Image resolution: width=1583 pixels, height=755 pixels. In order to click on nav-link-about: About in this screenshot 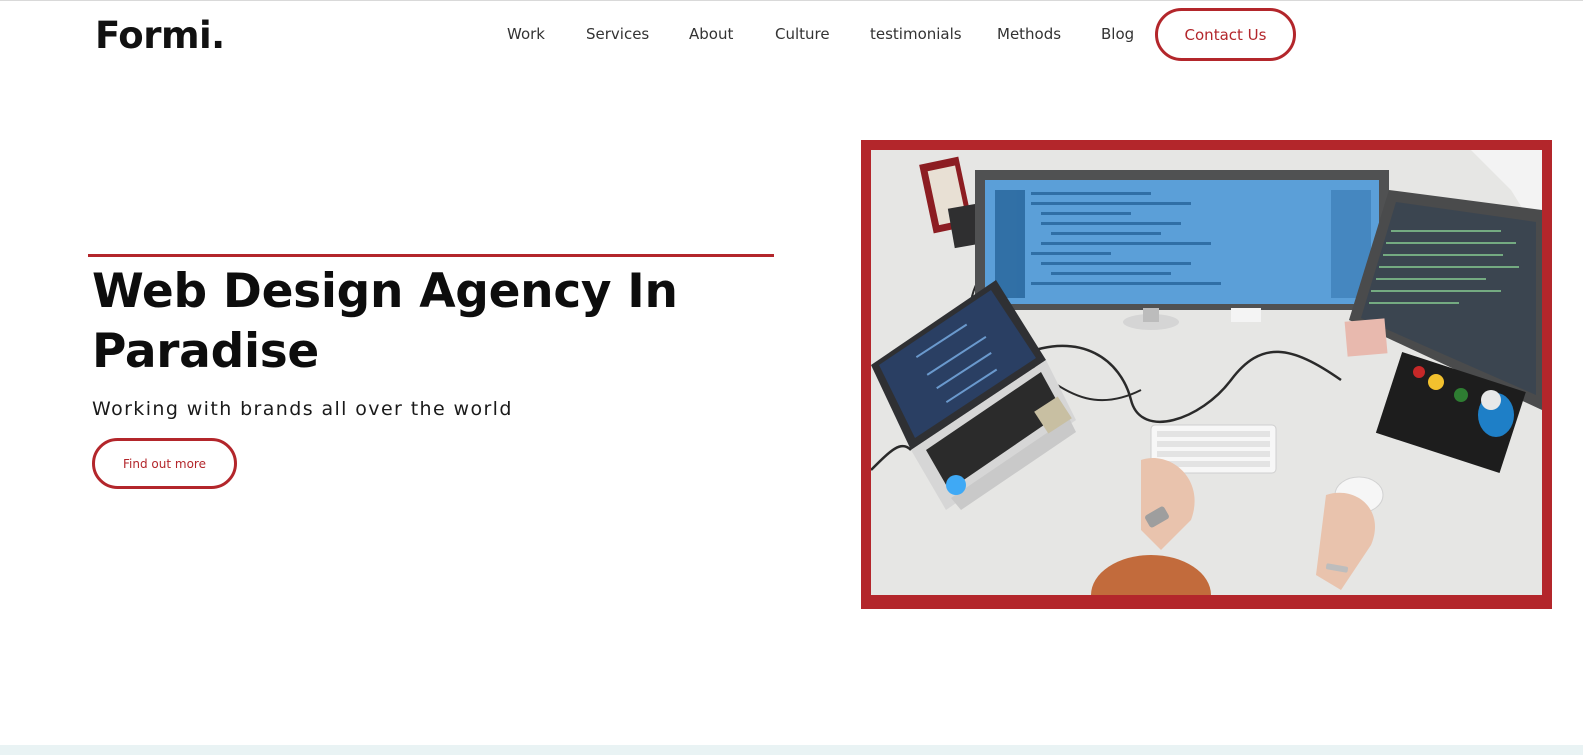, I will do `click(711, 34)`.